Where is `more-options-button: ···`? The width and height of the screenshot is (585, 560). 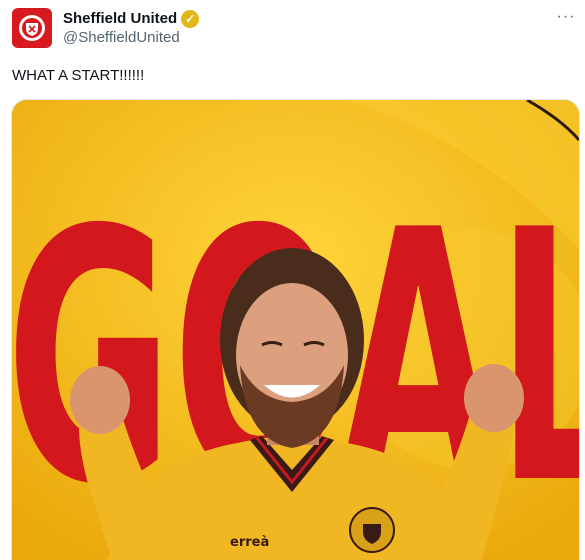 more-options-button: ··· is located at coordinates (566, 19).